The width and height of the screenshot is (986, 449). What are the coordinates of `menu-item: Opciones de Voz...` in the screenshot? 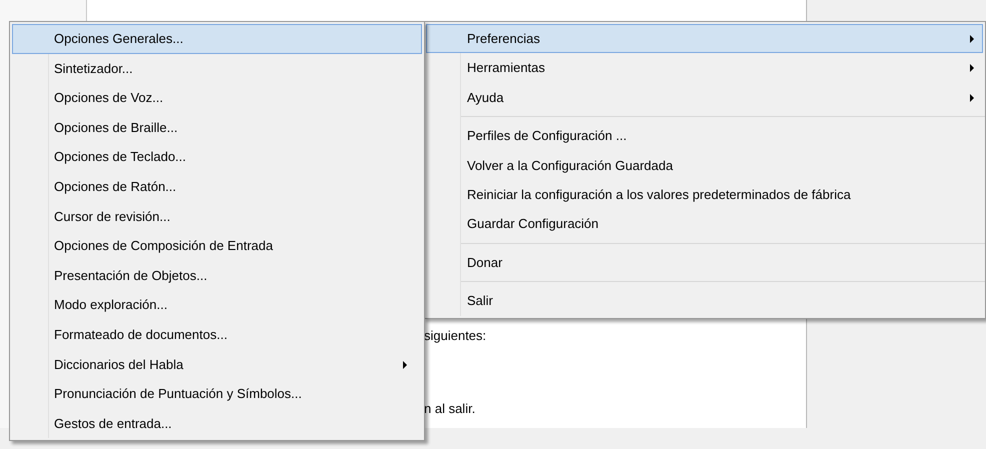 It's located at (217, 98).